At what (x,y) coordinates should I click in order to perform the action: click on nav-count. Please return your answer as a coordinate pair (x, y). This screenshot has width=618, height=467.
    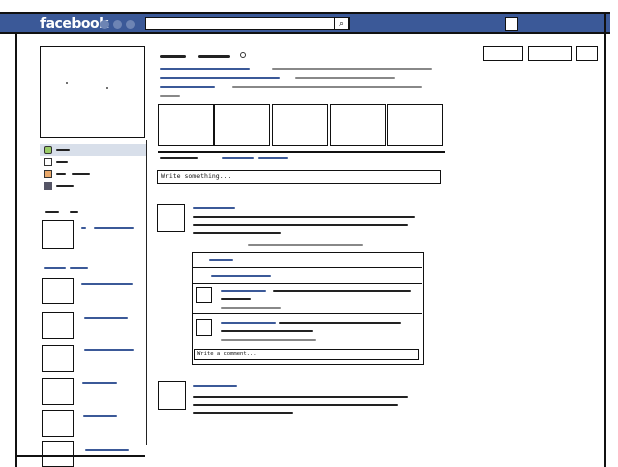
    Looking at the image, I should click on (81, 174).